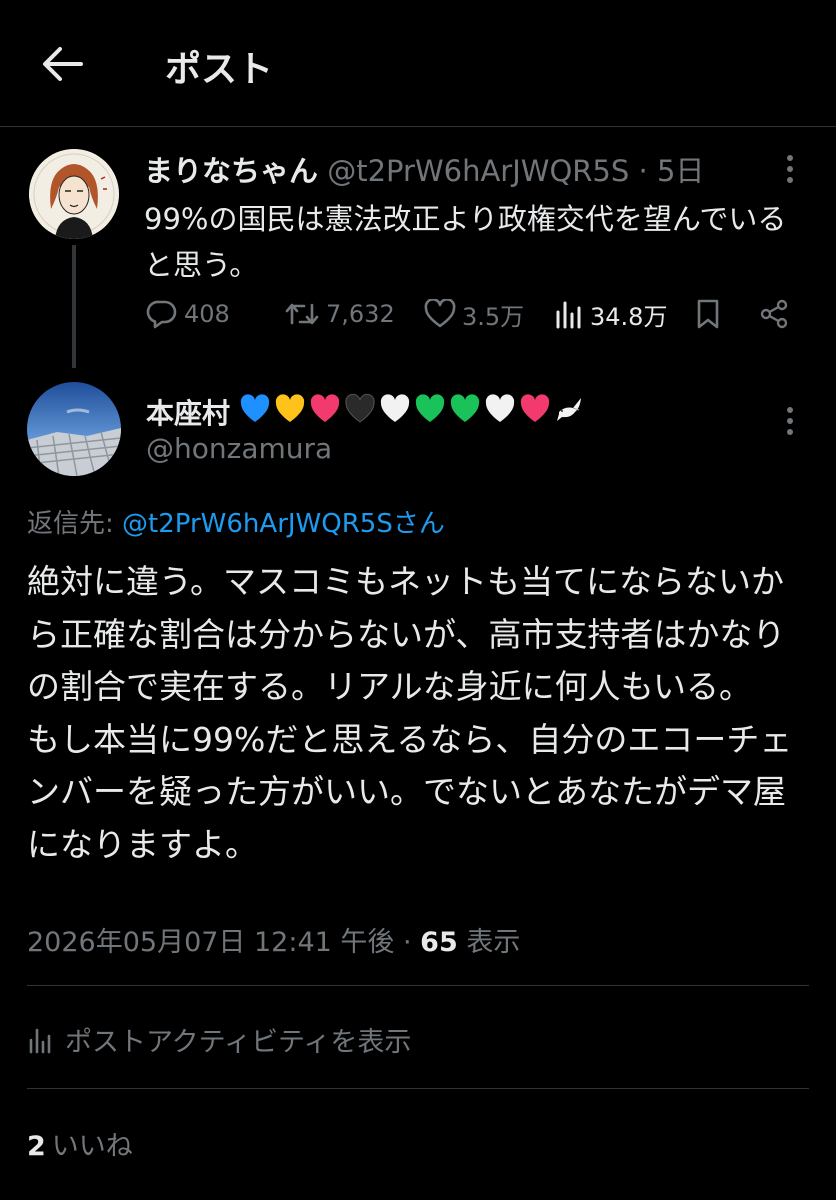  What do you see at coordinates (92, 1146) in the screenshot?
I see `likes-label: いいね` at bounding box center [92, 1146].